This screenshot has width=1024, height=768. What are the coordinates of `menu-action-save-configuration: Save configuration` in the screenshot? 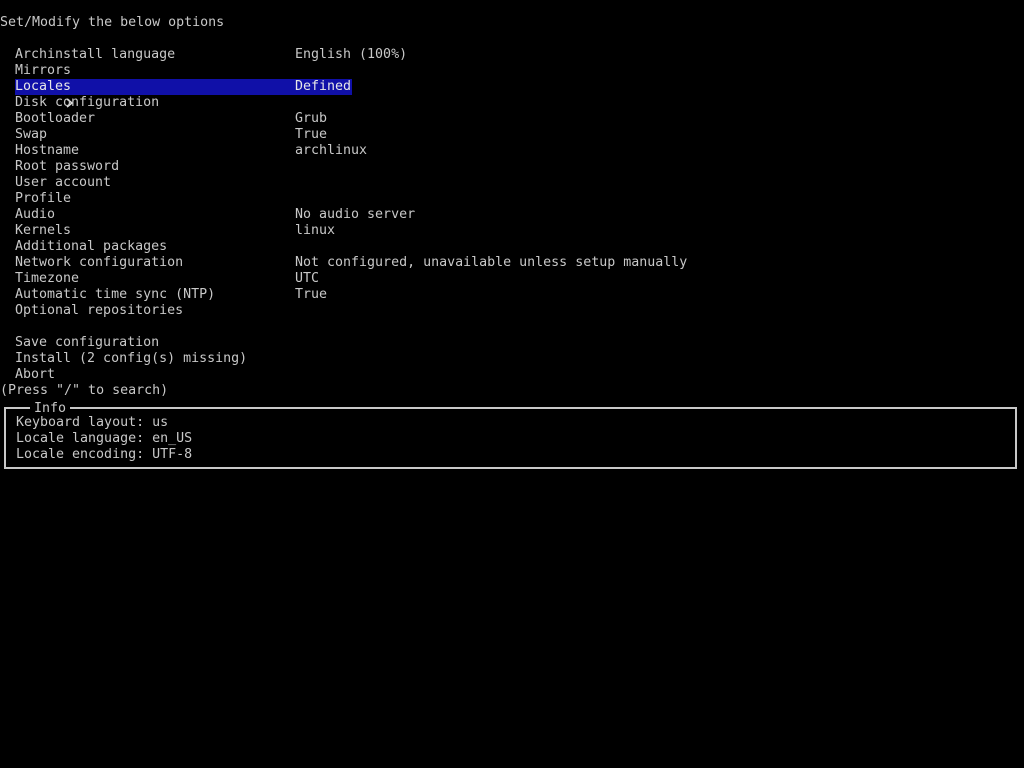 It's located at (512, 343).